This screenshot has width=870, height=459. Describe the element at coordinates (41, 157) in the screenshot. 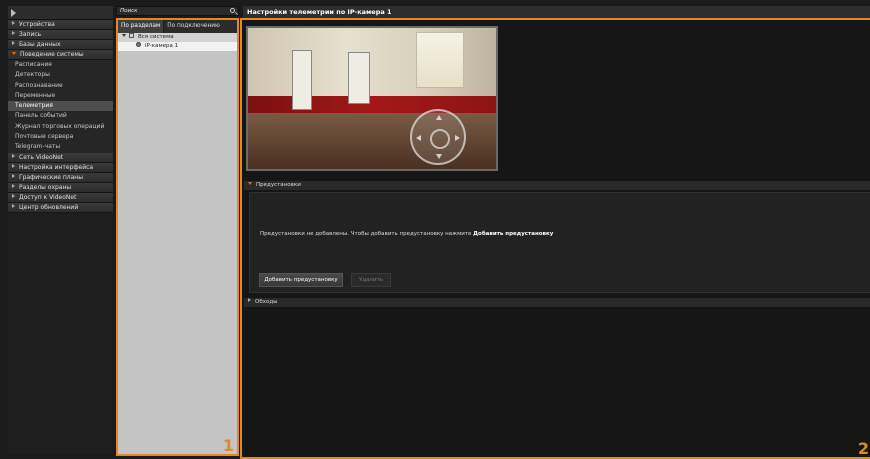

I see `sidebar-section-label: Сеть VideoNet` at that location.